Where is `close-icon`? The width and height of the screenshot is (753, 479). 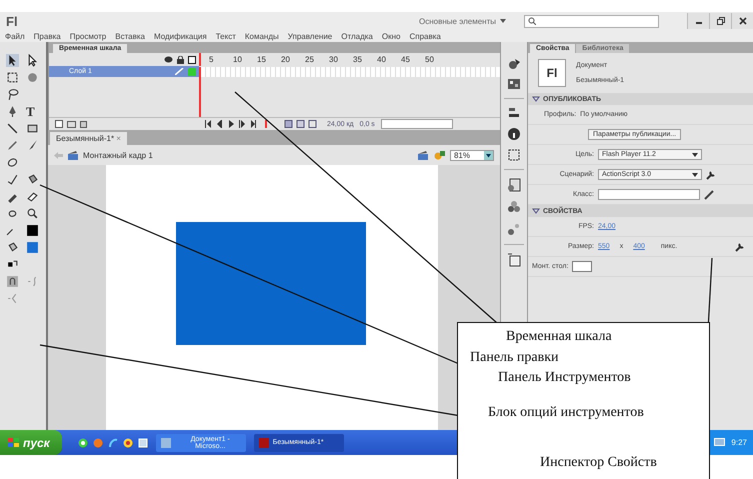
close-icon is located at coordinates (742, 21).